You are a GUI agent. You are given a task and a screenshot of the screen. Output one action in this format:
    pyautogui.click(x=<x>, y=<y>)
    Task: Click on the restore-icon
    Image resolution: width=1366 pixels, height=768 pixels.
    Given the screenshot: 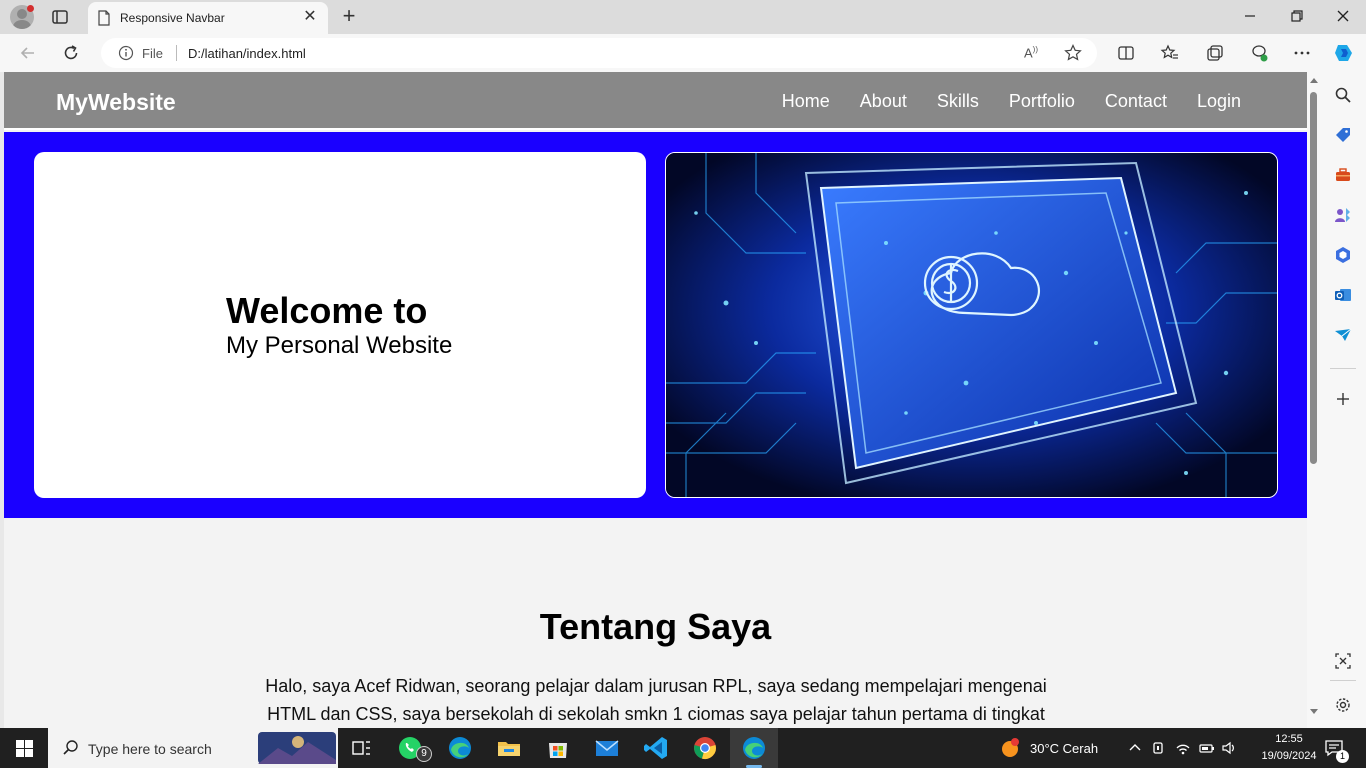 What is the action you would take?
    pyautogui.click(x=1297, y=16)
    